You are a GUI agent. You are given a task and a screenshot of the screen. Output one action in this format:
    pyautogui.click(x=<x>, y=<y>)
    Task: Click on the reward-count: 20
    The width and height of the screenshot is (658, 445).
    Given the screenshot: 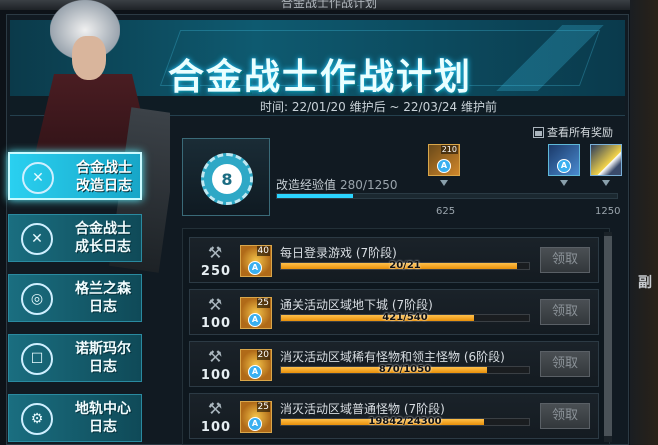 What is the action you would take?
    pyautogui.click(x=263, y=355)
    